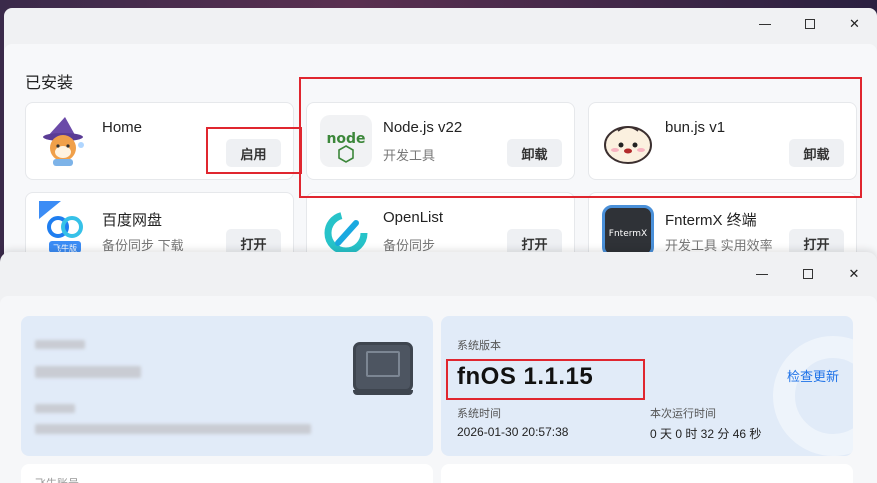 The width and height of the screenshot is (877, 483). I want to click on shiba-wizard-icon, so click(65, 141).